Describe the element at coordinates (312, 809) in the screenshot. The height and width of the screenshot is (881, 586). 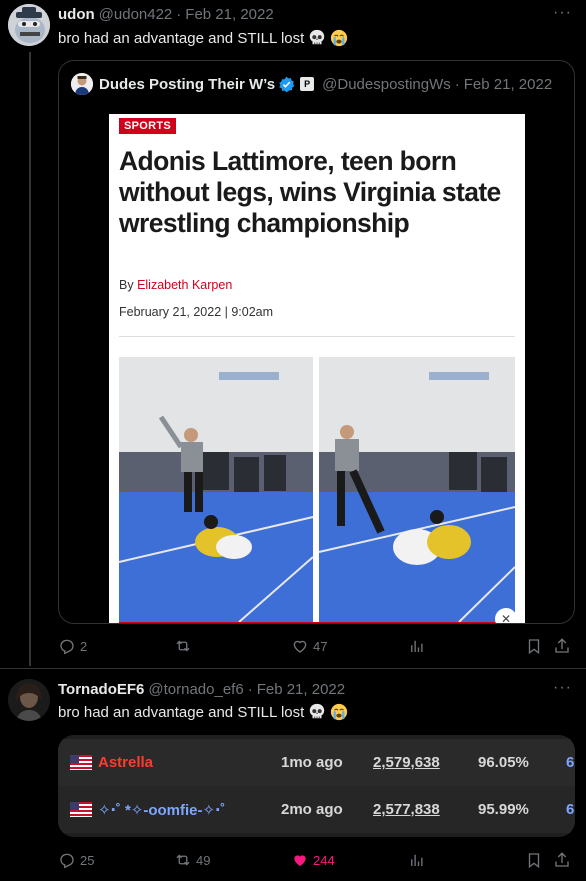
I see `time-ago: 2mo ago` at that location.